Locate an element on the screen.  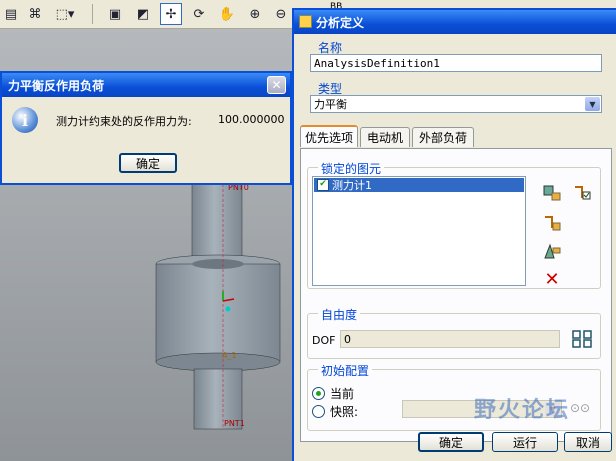
lock-connection-icon is located at coordinates (552, 223).